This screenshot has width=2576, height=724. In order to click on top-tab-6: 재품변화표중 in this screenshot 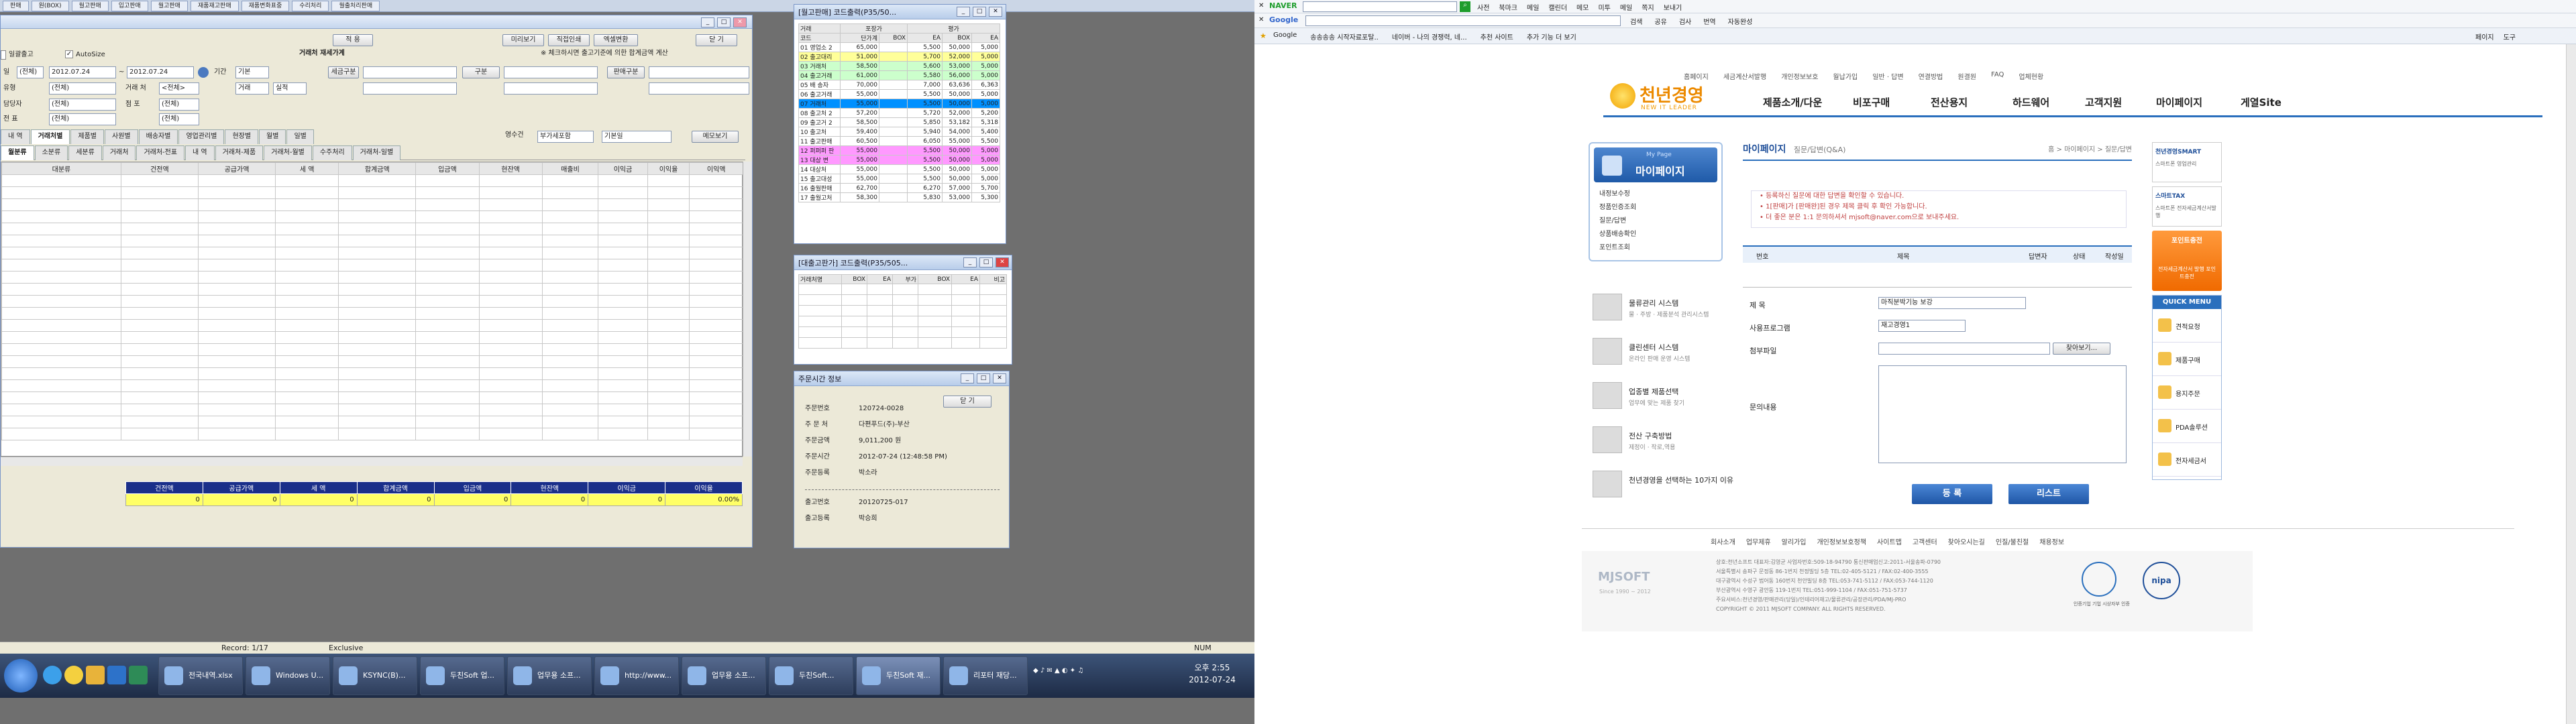, I will do `click(265, 6)`.